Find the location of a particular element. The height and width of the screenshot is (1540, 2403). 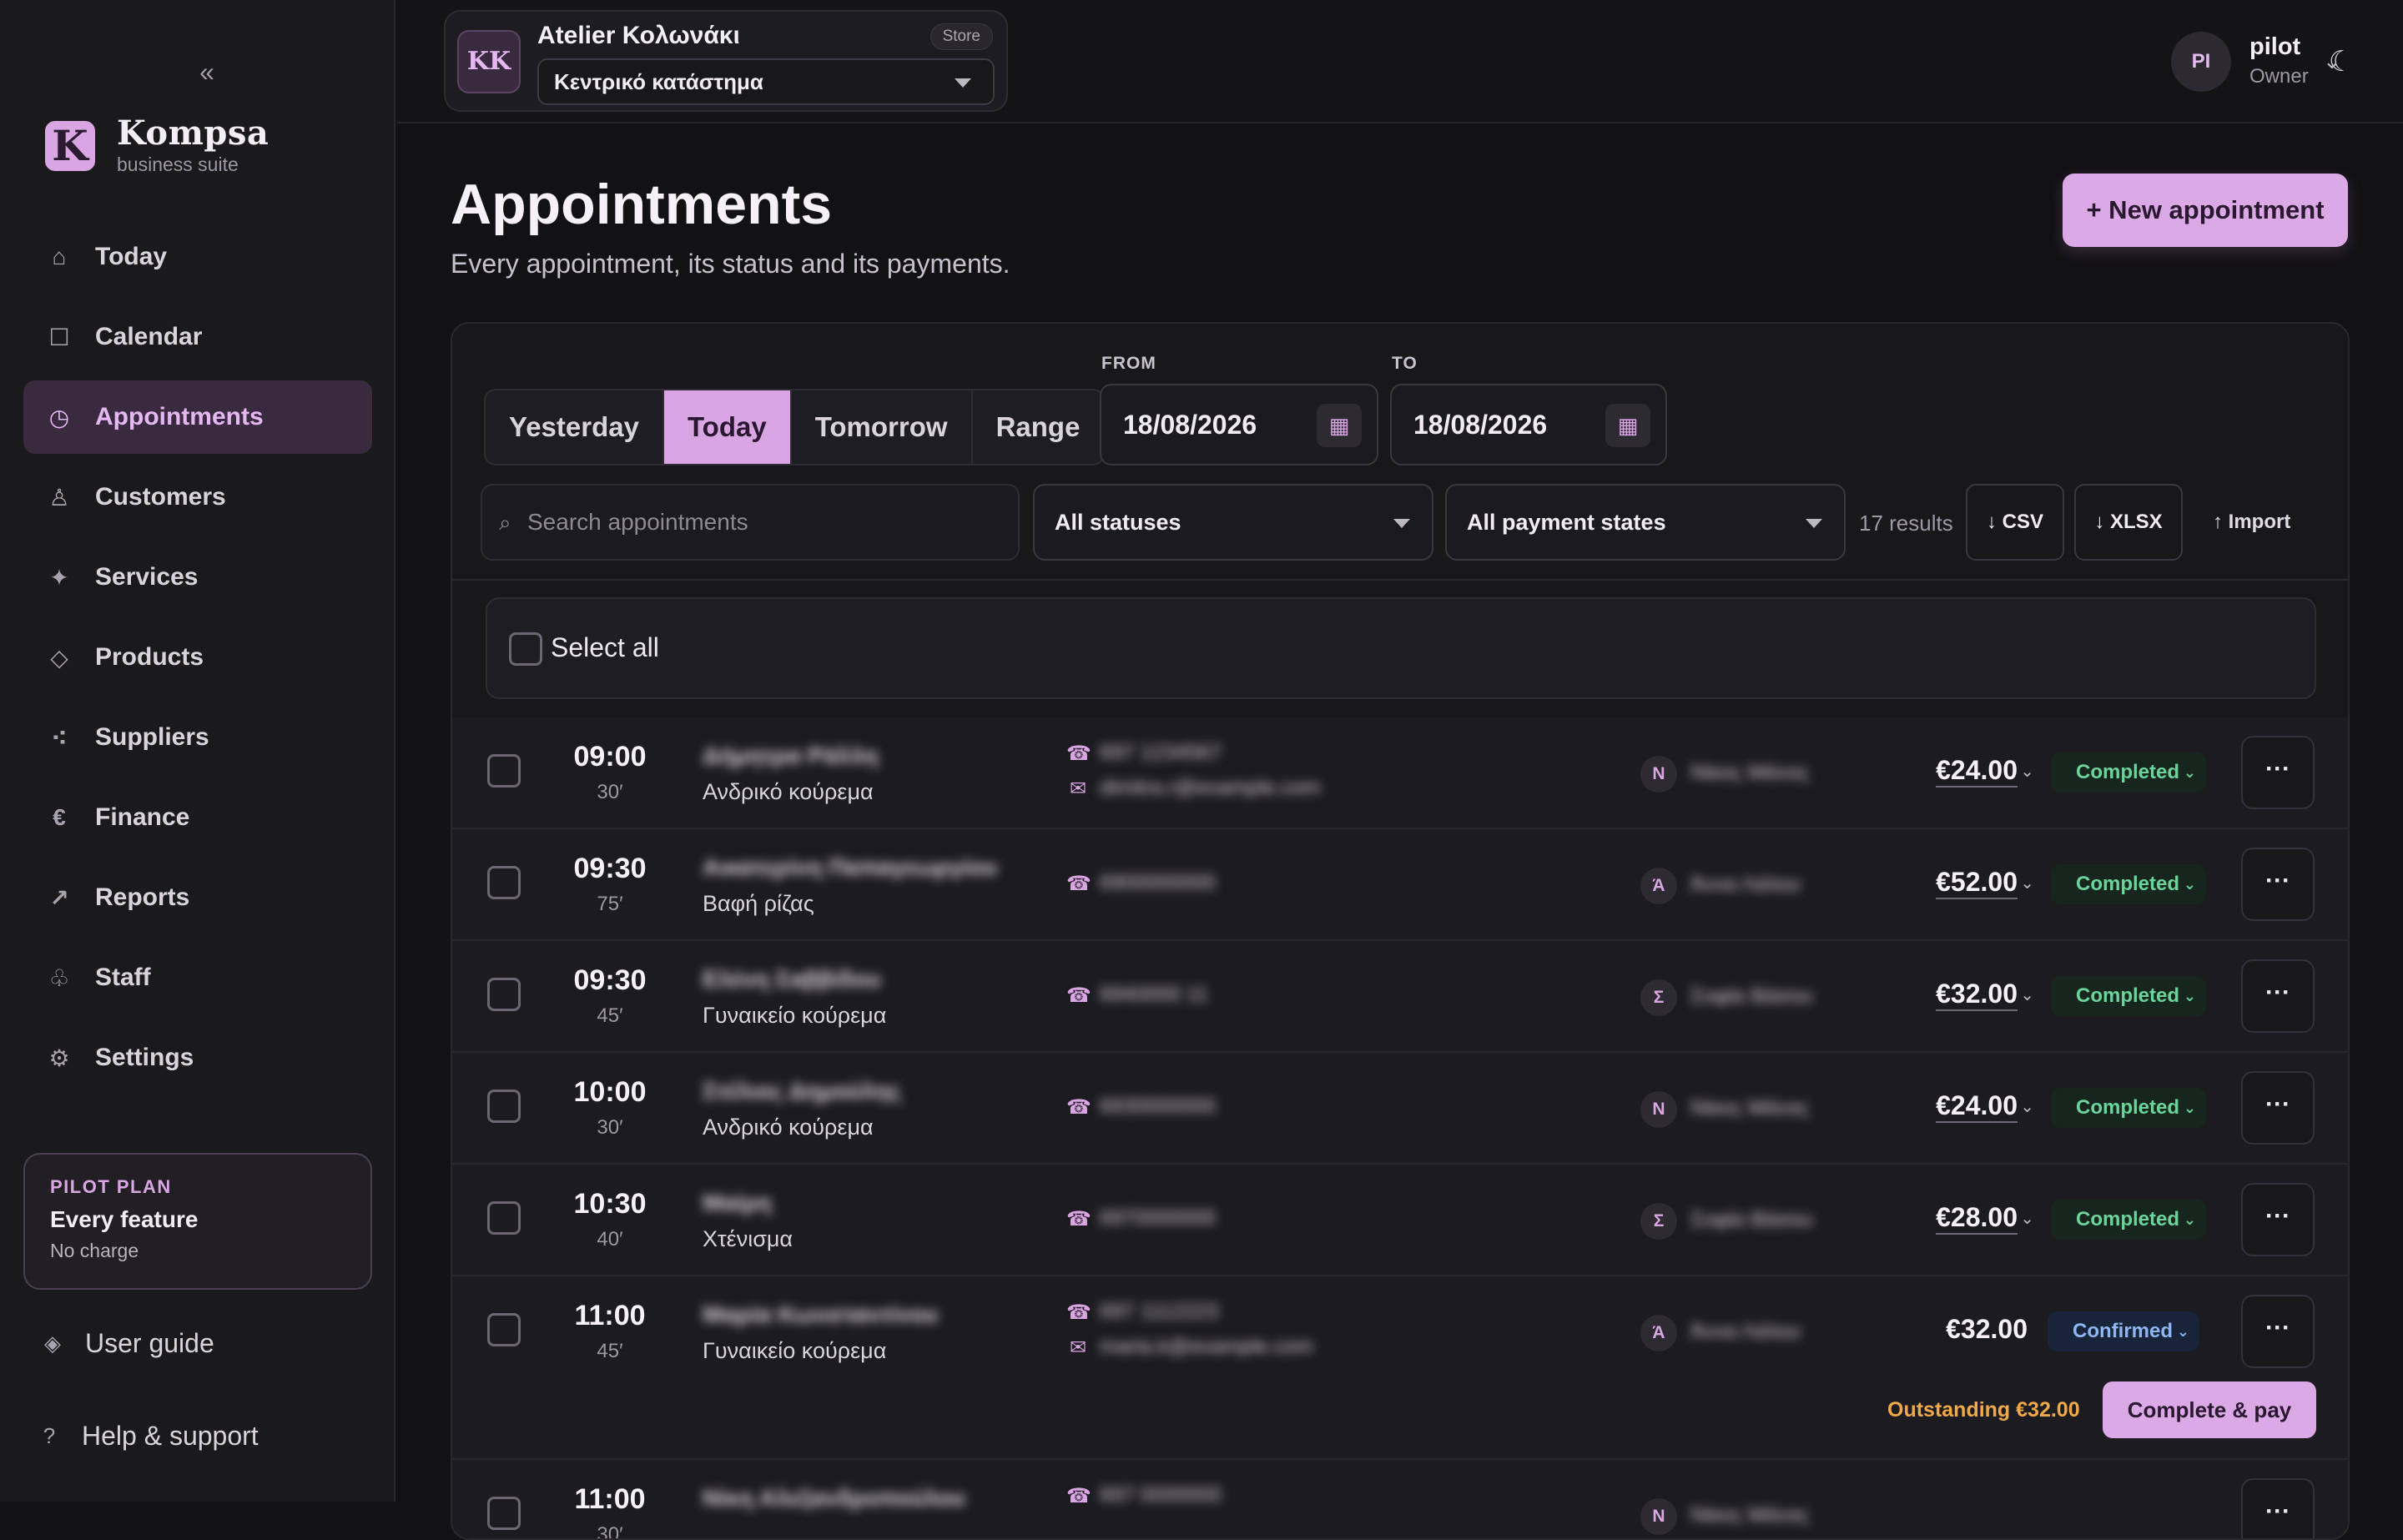

customer-name: Στέλιος Δημούλης is located at coordinates (802, 1091).